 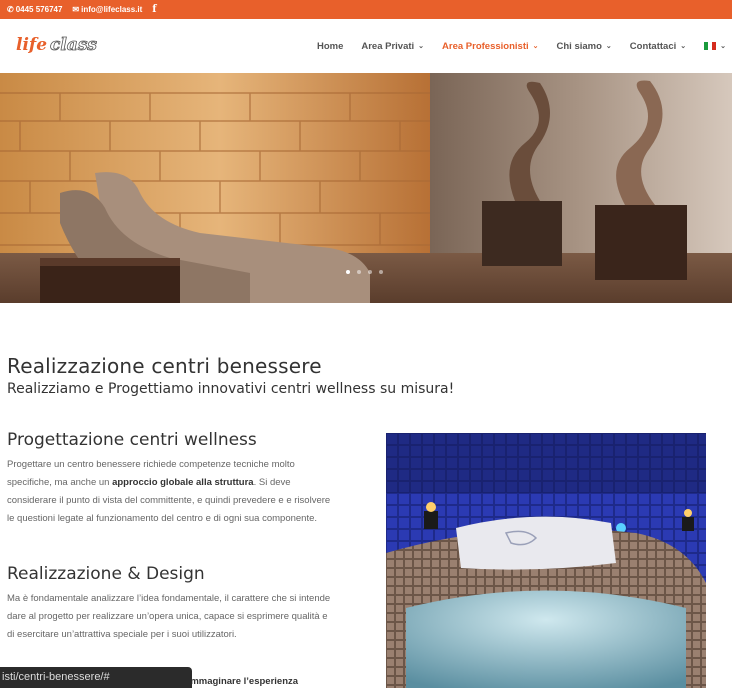 I want to click on nav-area-professionisti-label: Area Professionisti, so click(x=485, y=46).